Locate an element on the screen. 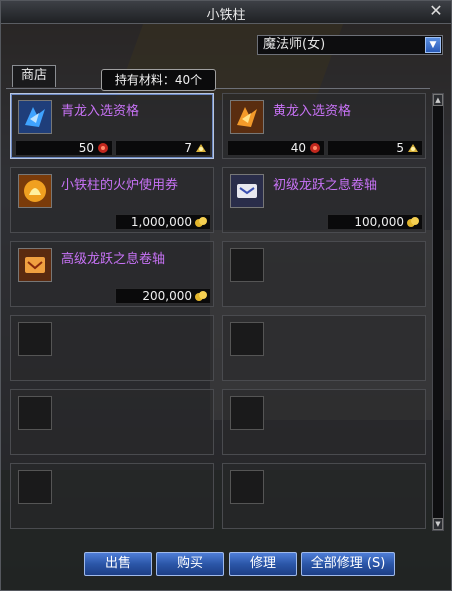 The image size is (452, 591). price-value: 100,000 is located at coordinates (379, 222).